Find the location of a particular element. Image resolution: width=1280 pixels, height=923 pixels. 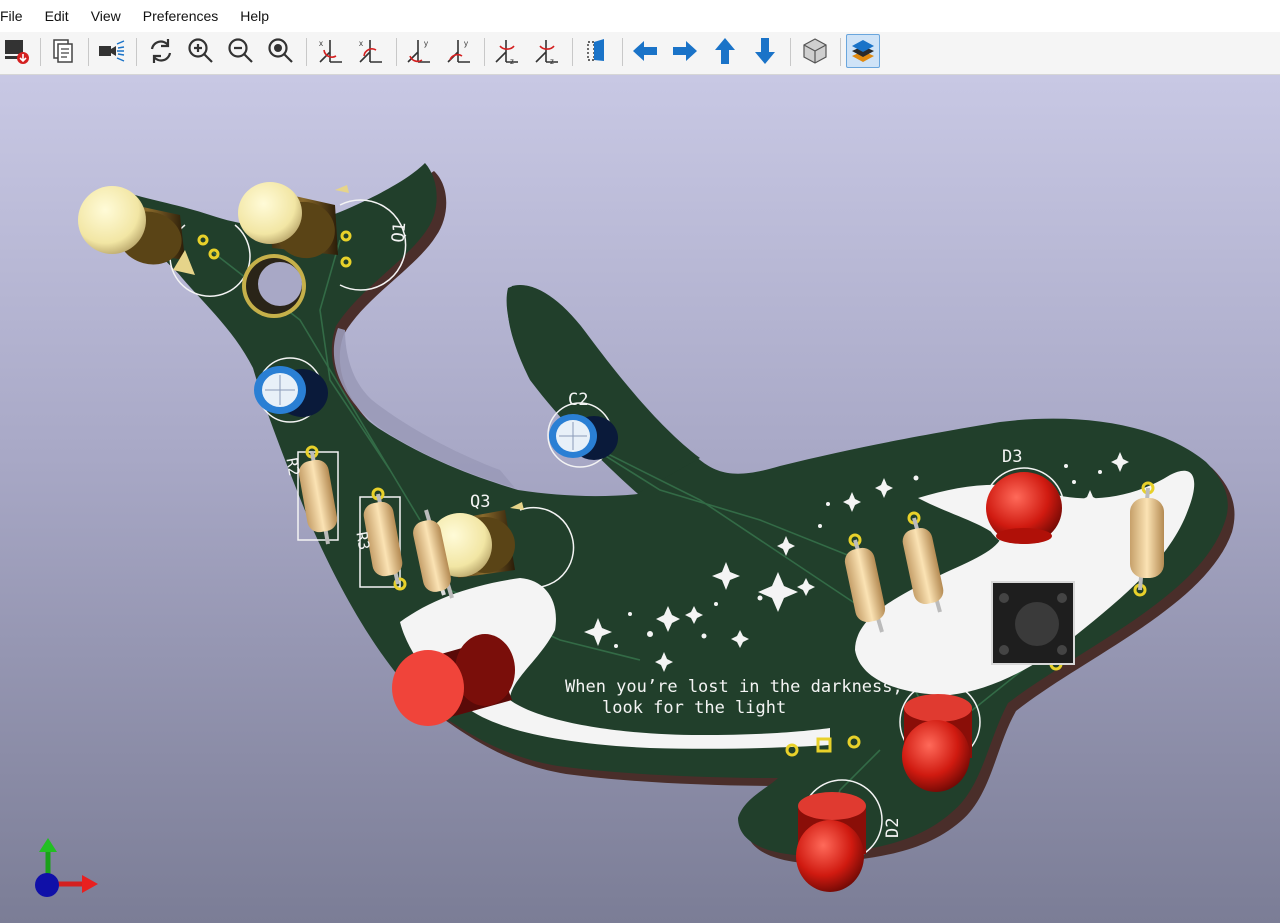

capacitor-c1 is located at coordinates (291, 391).